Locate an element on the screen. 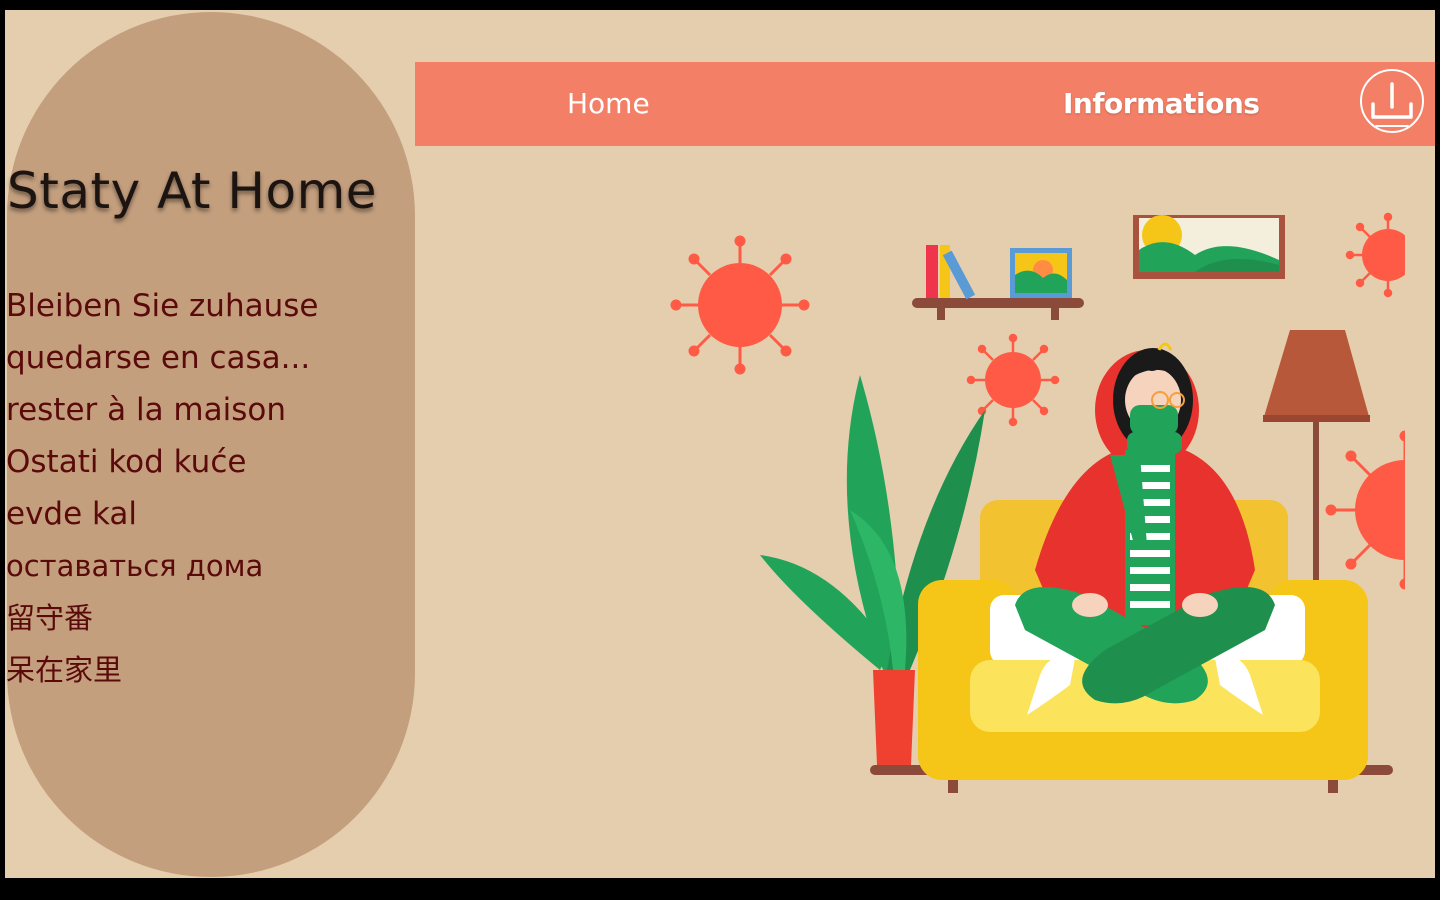 The height and width of the screenshot is (900, 1440). page-title: Staty At Home is located at coordinates (192, 191).